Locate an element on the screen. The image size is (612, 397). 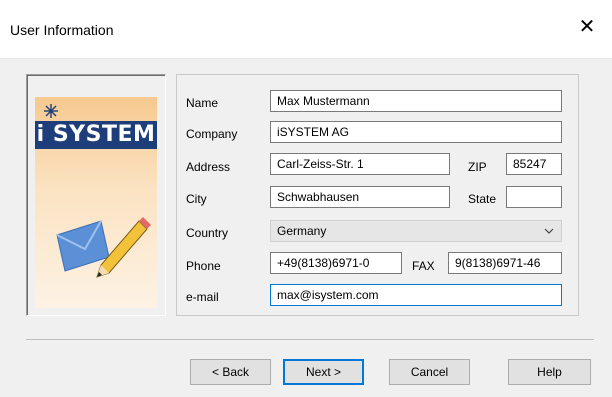
company-field: iSYSTEM AG is located at coordinates (416, 132).